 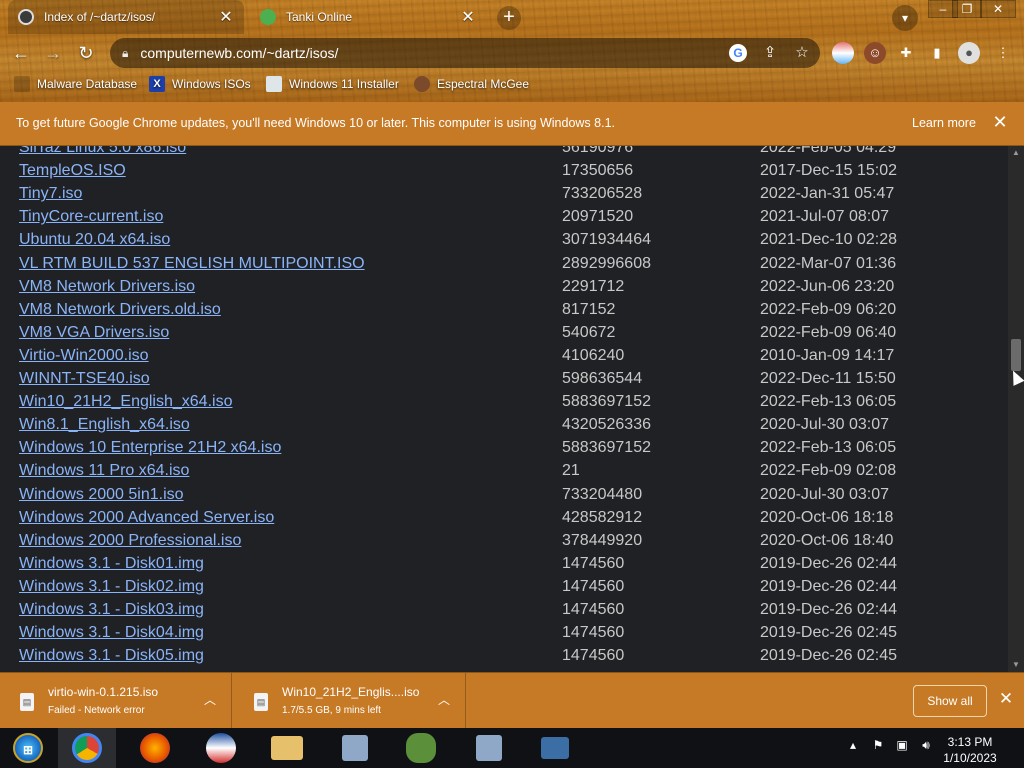 What do you see at coordinates (96, 710) in the screenshot?
I see `download-status: Failed - Network error` at bounding box center [96, 710].